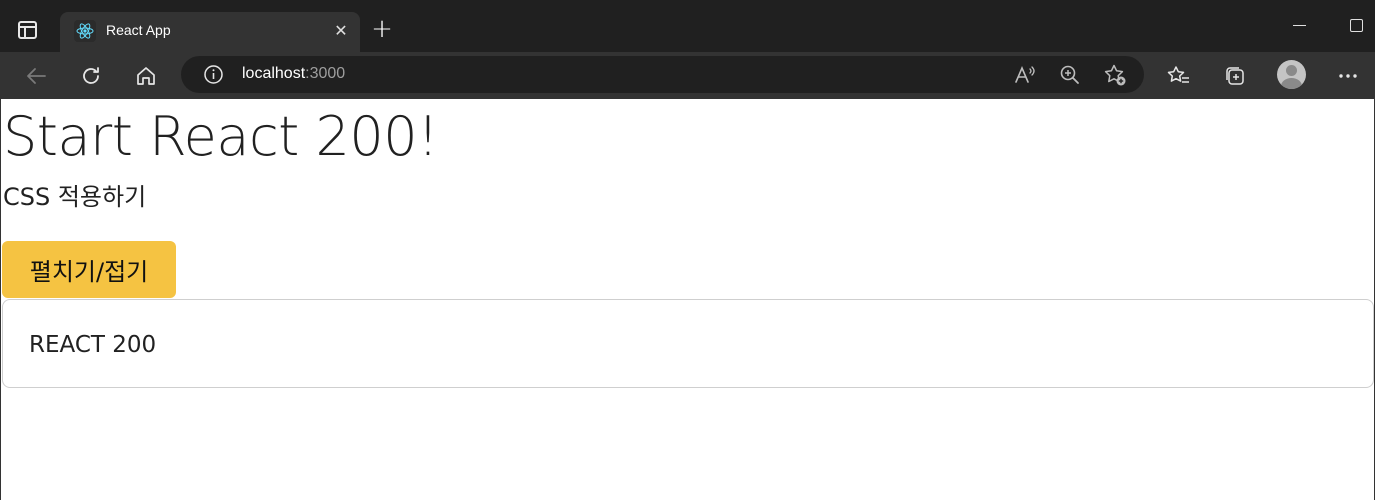  I want to click on toggle-expand-button: 펼치기/접기, so click(89, 269).